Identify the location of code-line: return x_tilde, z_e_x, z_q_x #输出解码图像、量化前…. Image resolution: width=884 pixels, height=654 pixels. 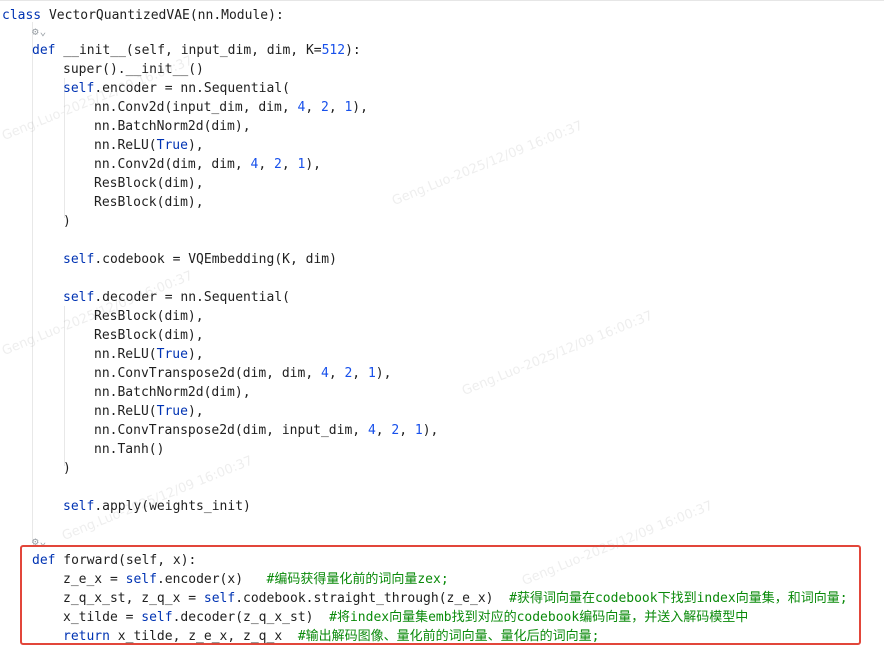
(331, 636).